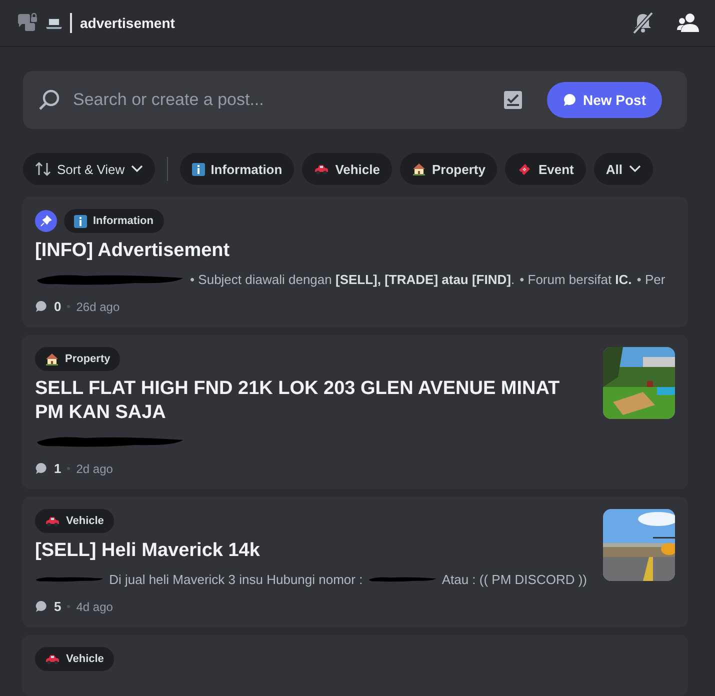 This screenshot has width=715, height=696. Describe the element at coordinates (58, 306) in the screenshot. I see `reply-count: 0` at that location.